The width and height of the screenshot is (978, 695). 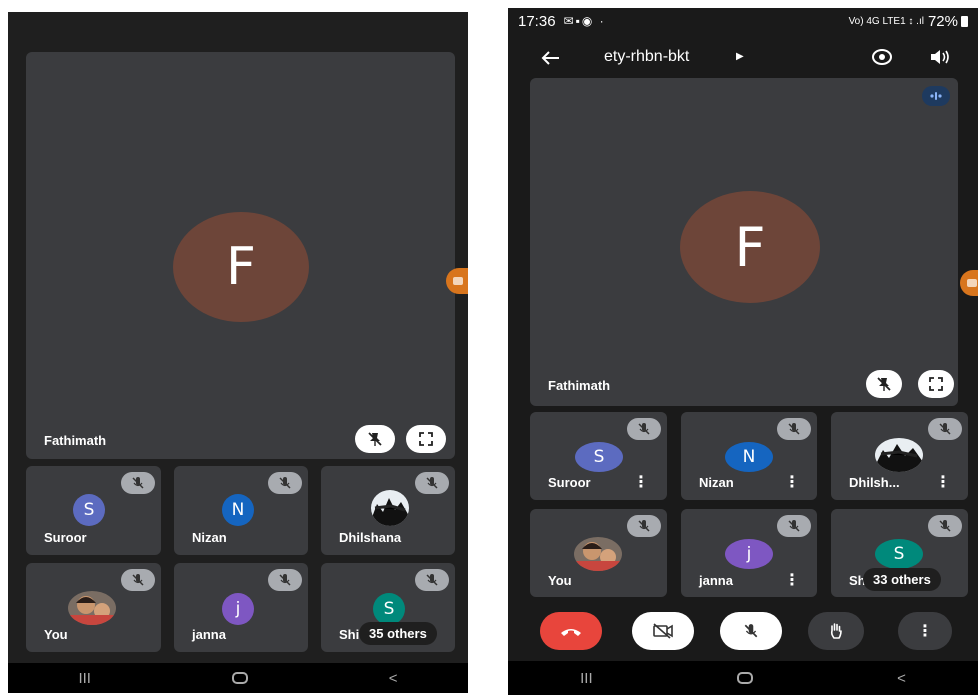 I want to click on participant-tile-nizan: N Nizan, so click(x=241, y=510).